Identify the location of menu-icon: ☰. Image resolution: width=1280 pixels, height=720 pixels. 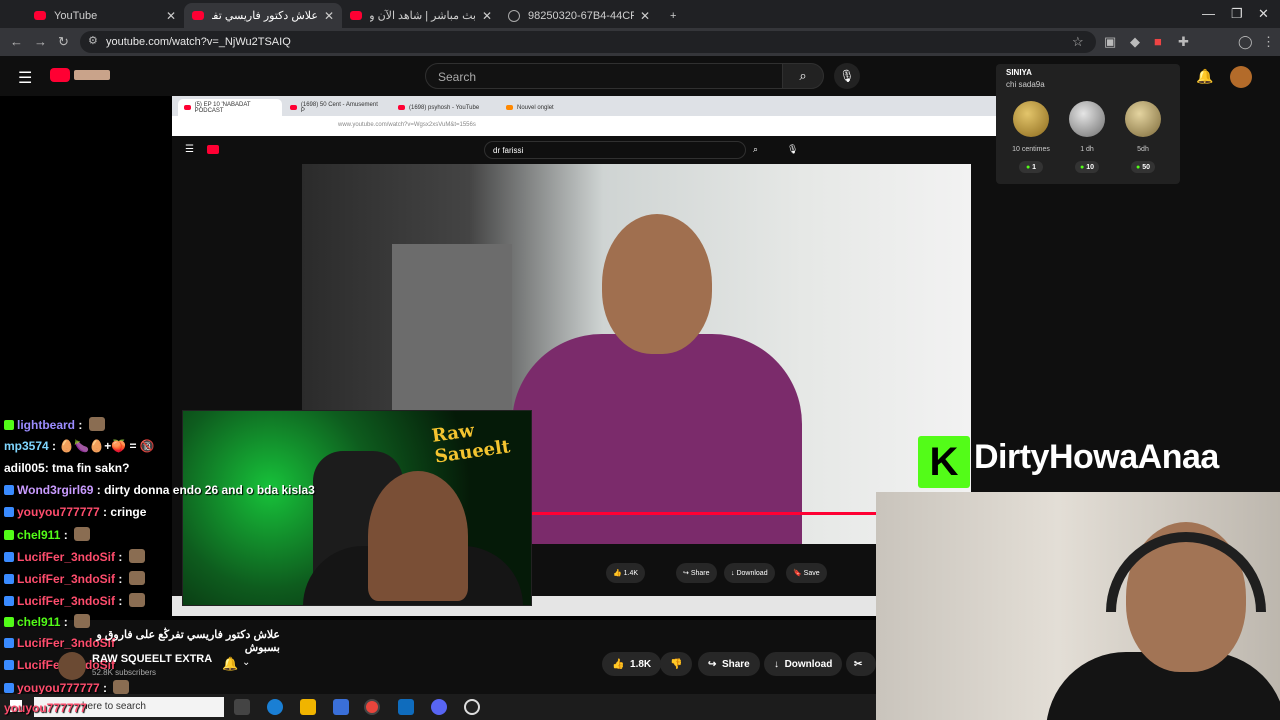
(25, 78).